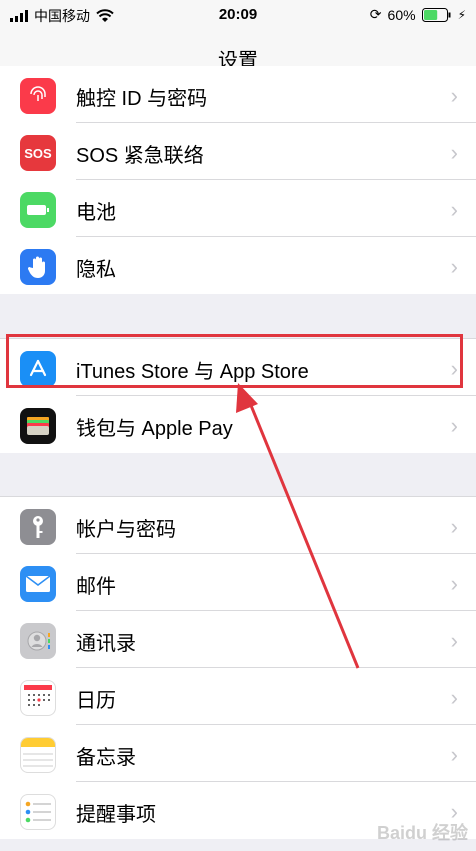 The width and height of the screenshot is (476, 851). I want to click on mail-icon, so click(38, 584).